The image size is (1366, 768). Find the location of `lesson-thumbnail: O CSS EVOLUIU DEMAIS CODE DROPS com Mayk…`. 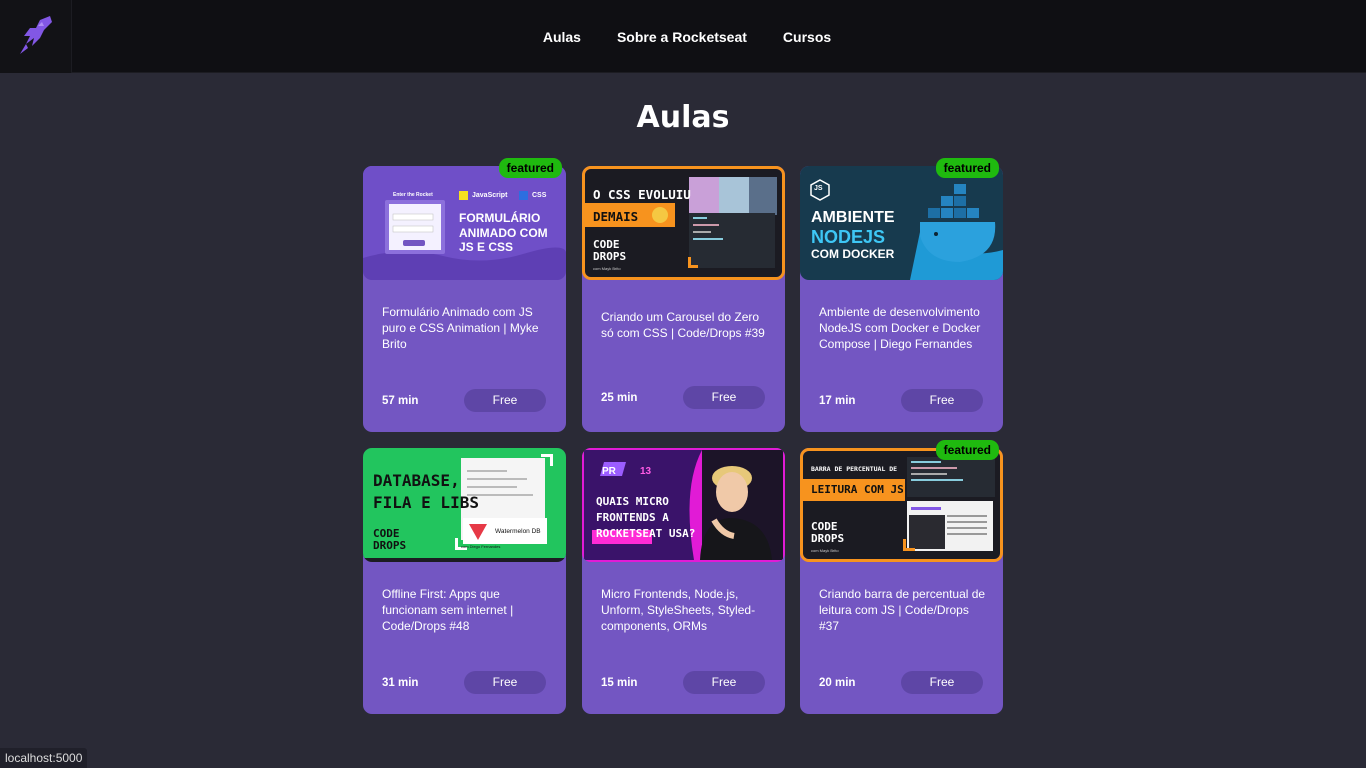

lesson-thumbnail: O CSS EVOLUIU DEMAIS CODE DROPS com Mayk… is located at coordinates (683, 223).